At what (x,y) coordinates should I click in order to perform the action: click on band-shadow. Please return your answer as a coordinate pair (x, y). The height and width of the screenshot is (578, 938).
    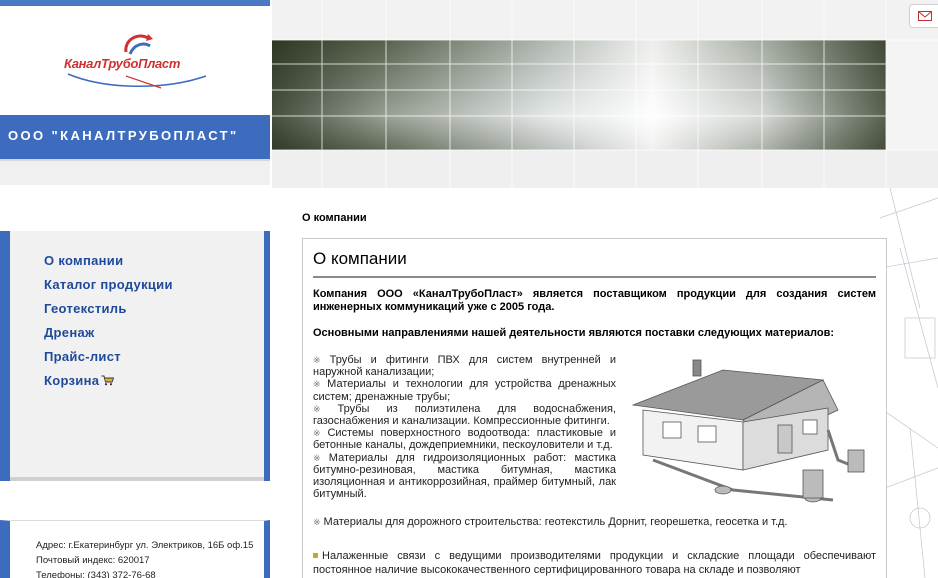
    Looking at the image, I should click on (135, 172).